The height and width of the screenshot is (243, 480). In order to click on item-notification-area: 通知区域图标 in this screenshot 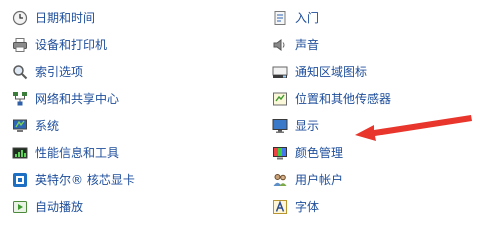, I will do `click(331, 71)`.